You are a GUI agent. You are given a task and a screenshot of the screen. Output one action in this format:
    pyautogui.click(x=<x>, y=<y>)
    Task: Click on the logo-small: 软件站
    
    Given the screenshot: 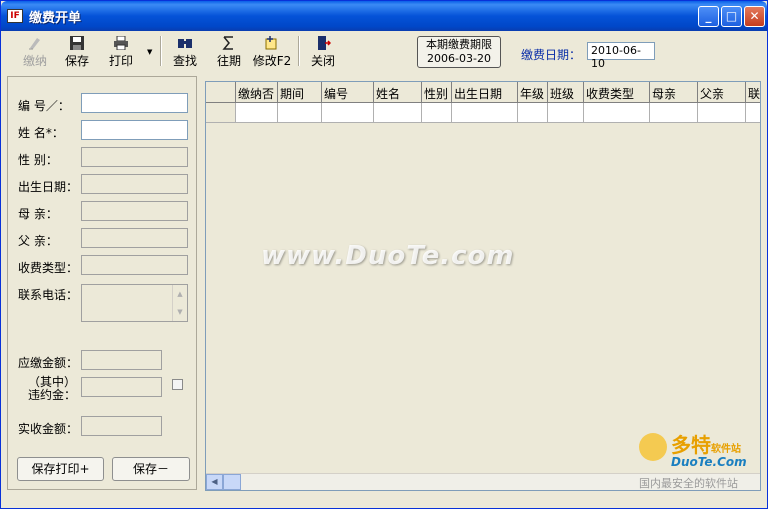 What is the action you would take?
    pyautogui.click(x=726, y=449)
    